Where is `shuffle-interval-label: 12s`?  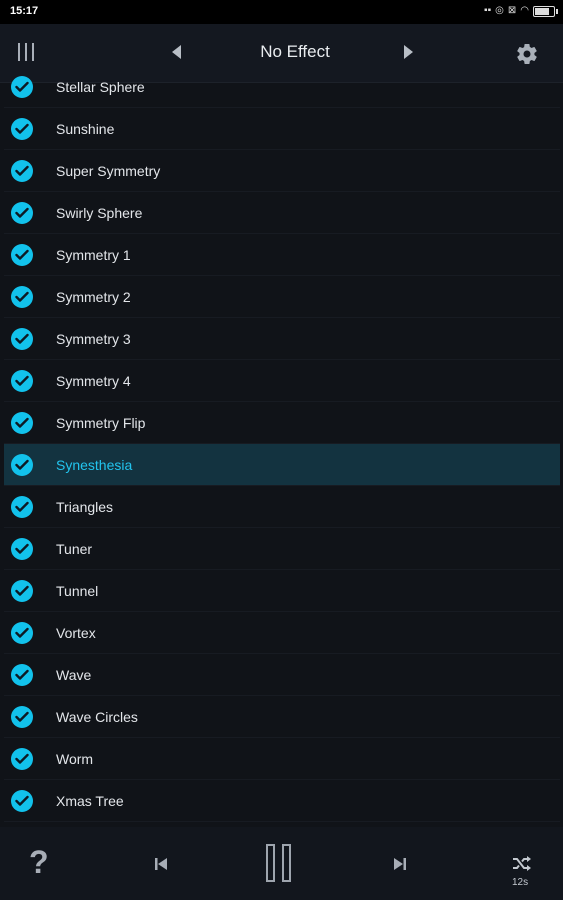
shuffle-interval-label: 12s is located at coordinates (520, 882).